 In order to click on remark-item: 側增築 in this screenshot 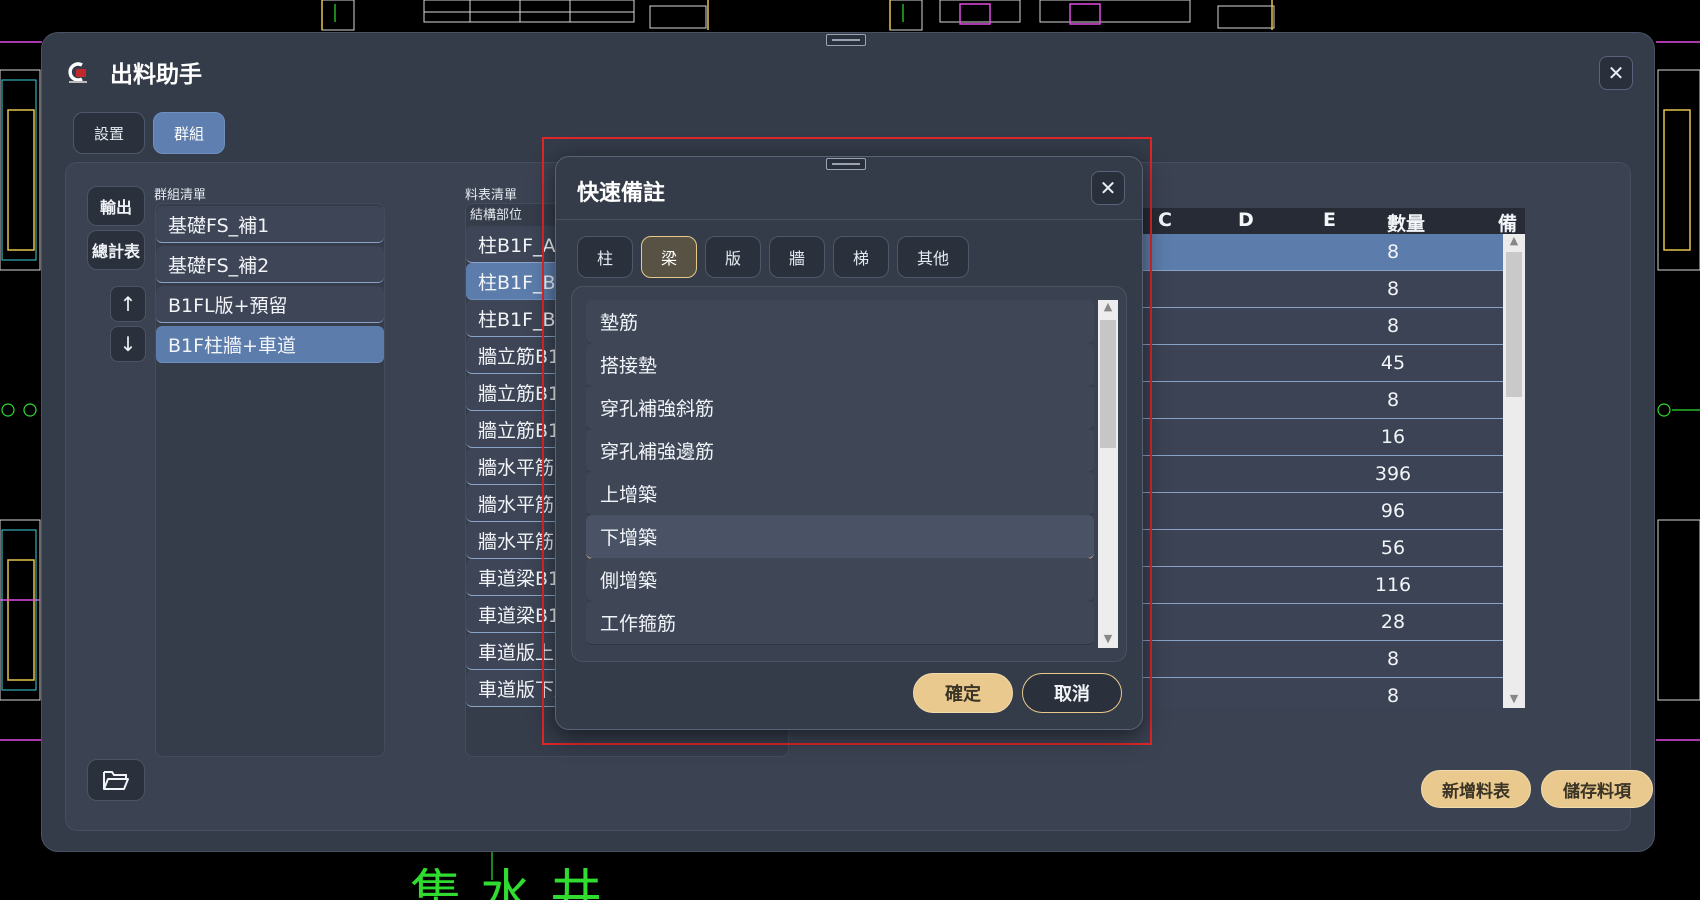, I will do `click(840, 580)`.